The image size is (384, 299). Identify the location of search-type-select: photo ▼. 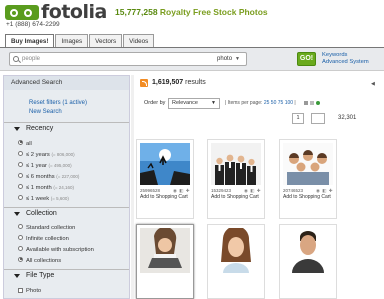
(228, 59).